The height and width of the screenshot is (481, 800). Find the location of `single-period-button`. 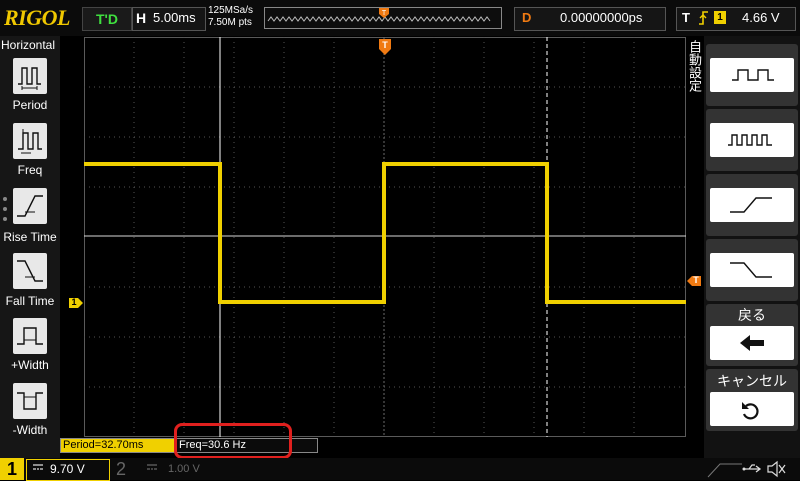

single-period-button is located at coordinates (752, 75).